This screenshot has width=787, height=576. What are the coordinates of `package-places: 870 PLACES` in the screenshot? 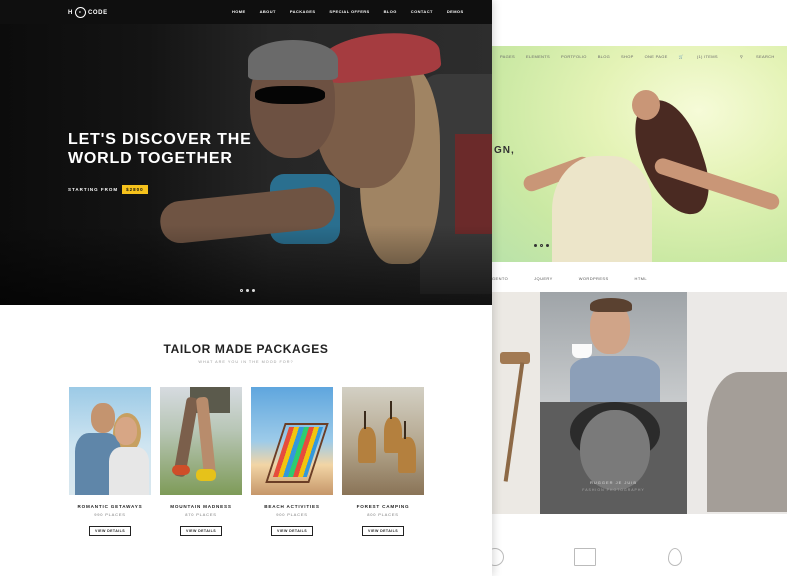 It's located at (201, 514).